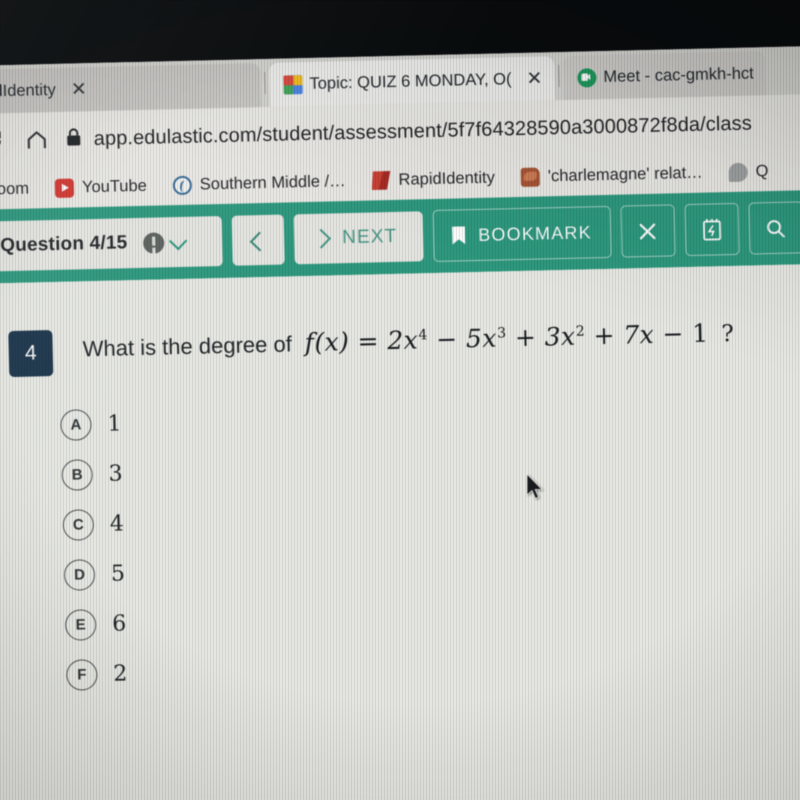  What do you see at coordinates (178, 240) in the screenshot?
I see `chevron-down-icon` at bounding box center [178, 240].